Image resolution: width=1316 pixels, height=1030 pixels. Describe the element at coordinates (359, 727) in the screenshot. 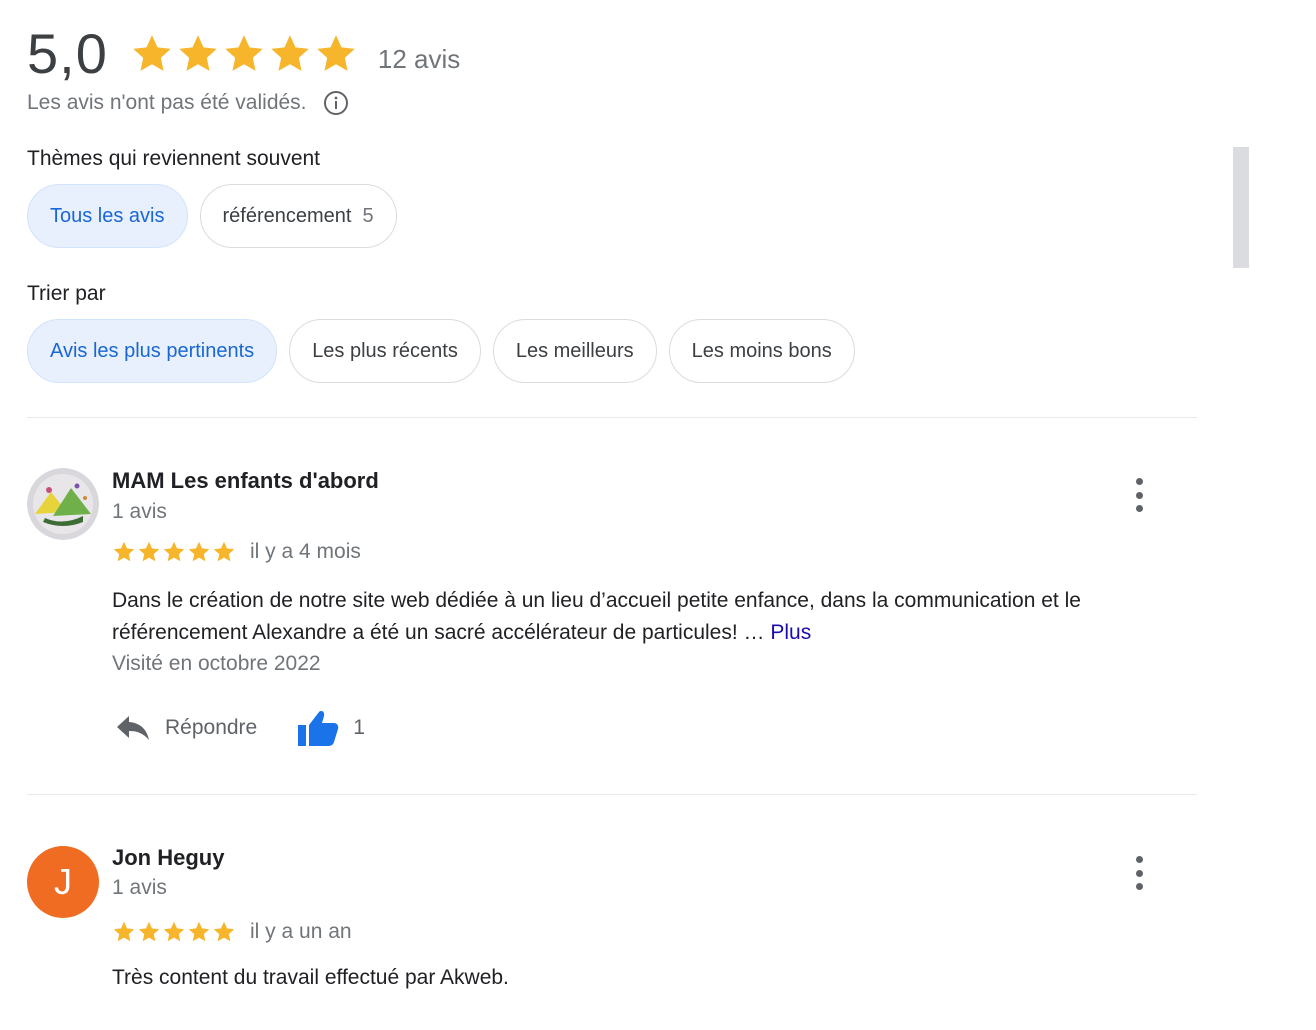

I see `like-count: 1` at that location.